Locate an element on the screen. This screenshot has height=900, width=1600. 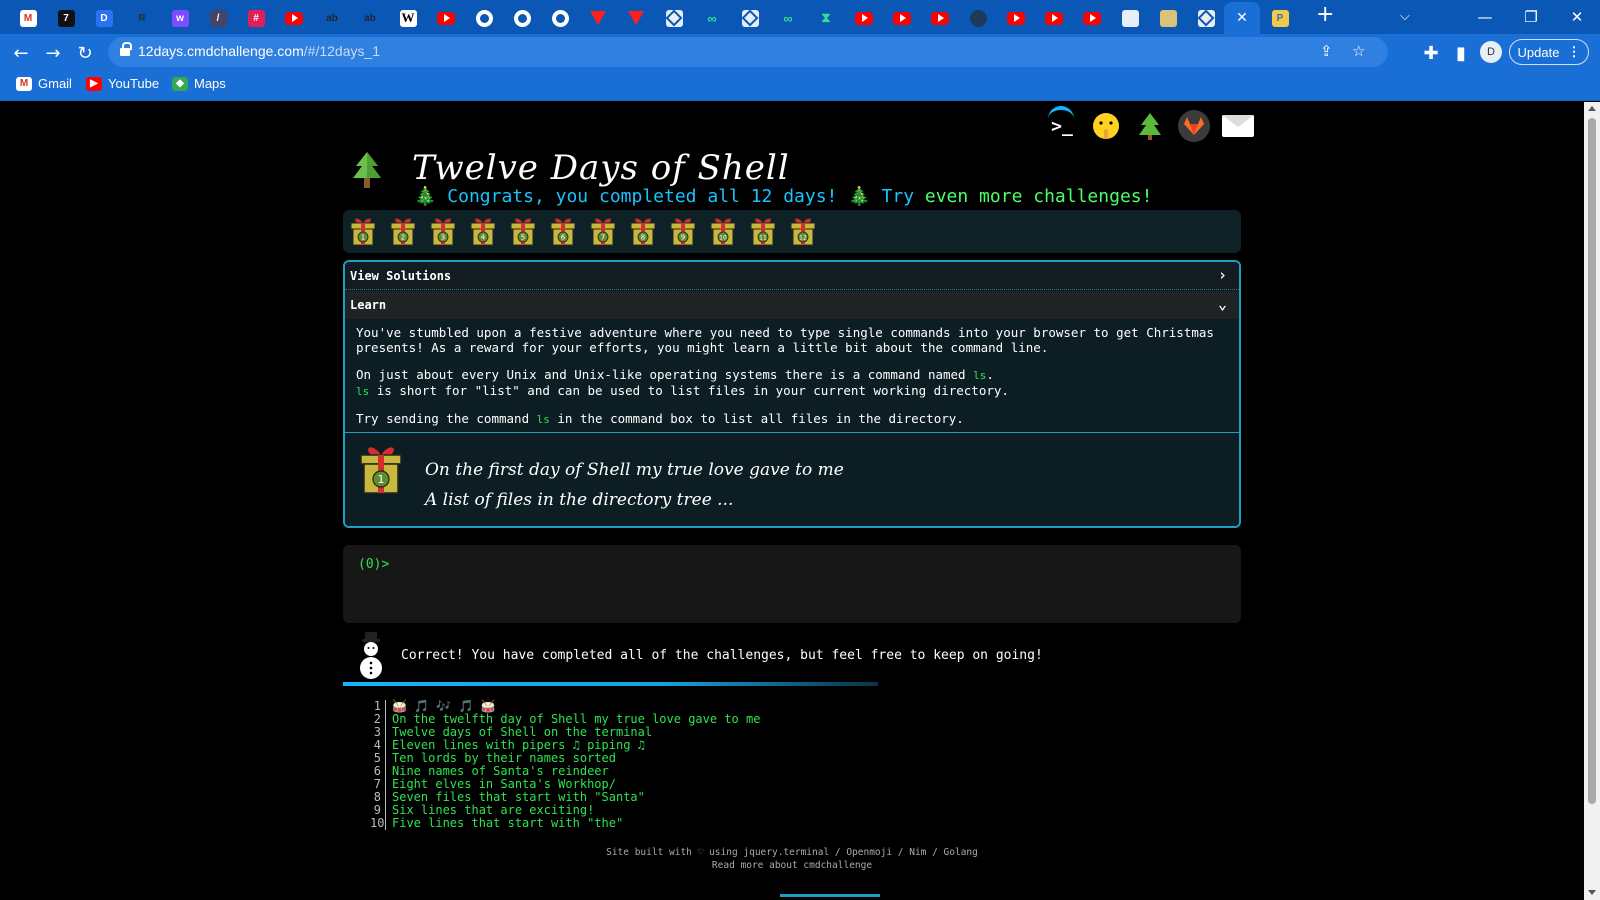
tab-docs: D is located at coordinates (104, 18).